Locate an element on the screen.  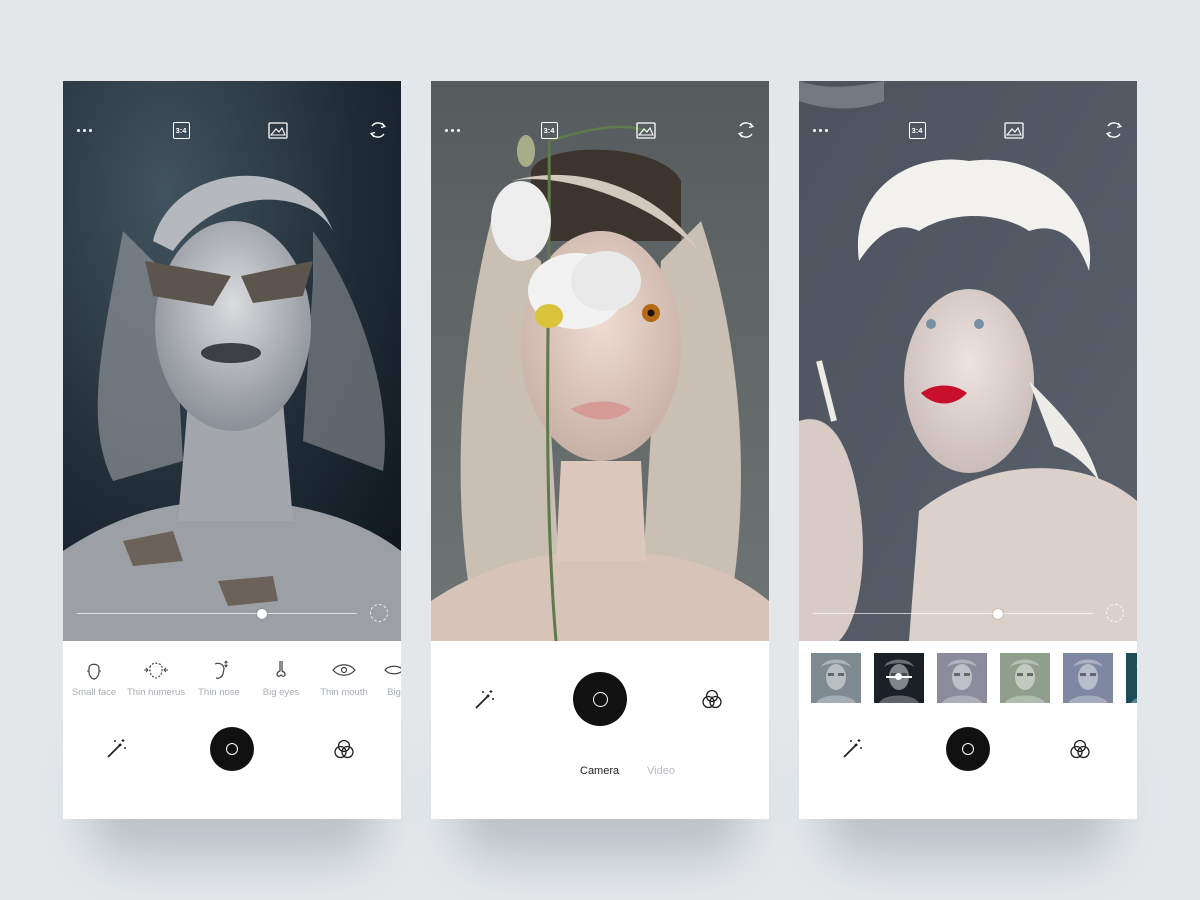
eye-icon is located at coordinates (344, 670).